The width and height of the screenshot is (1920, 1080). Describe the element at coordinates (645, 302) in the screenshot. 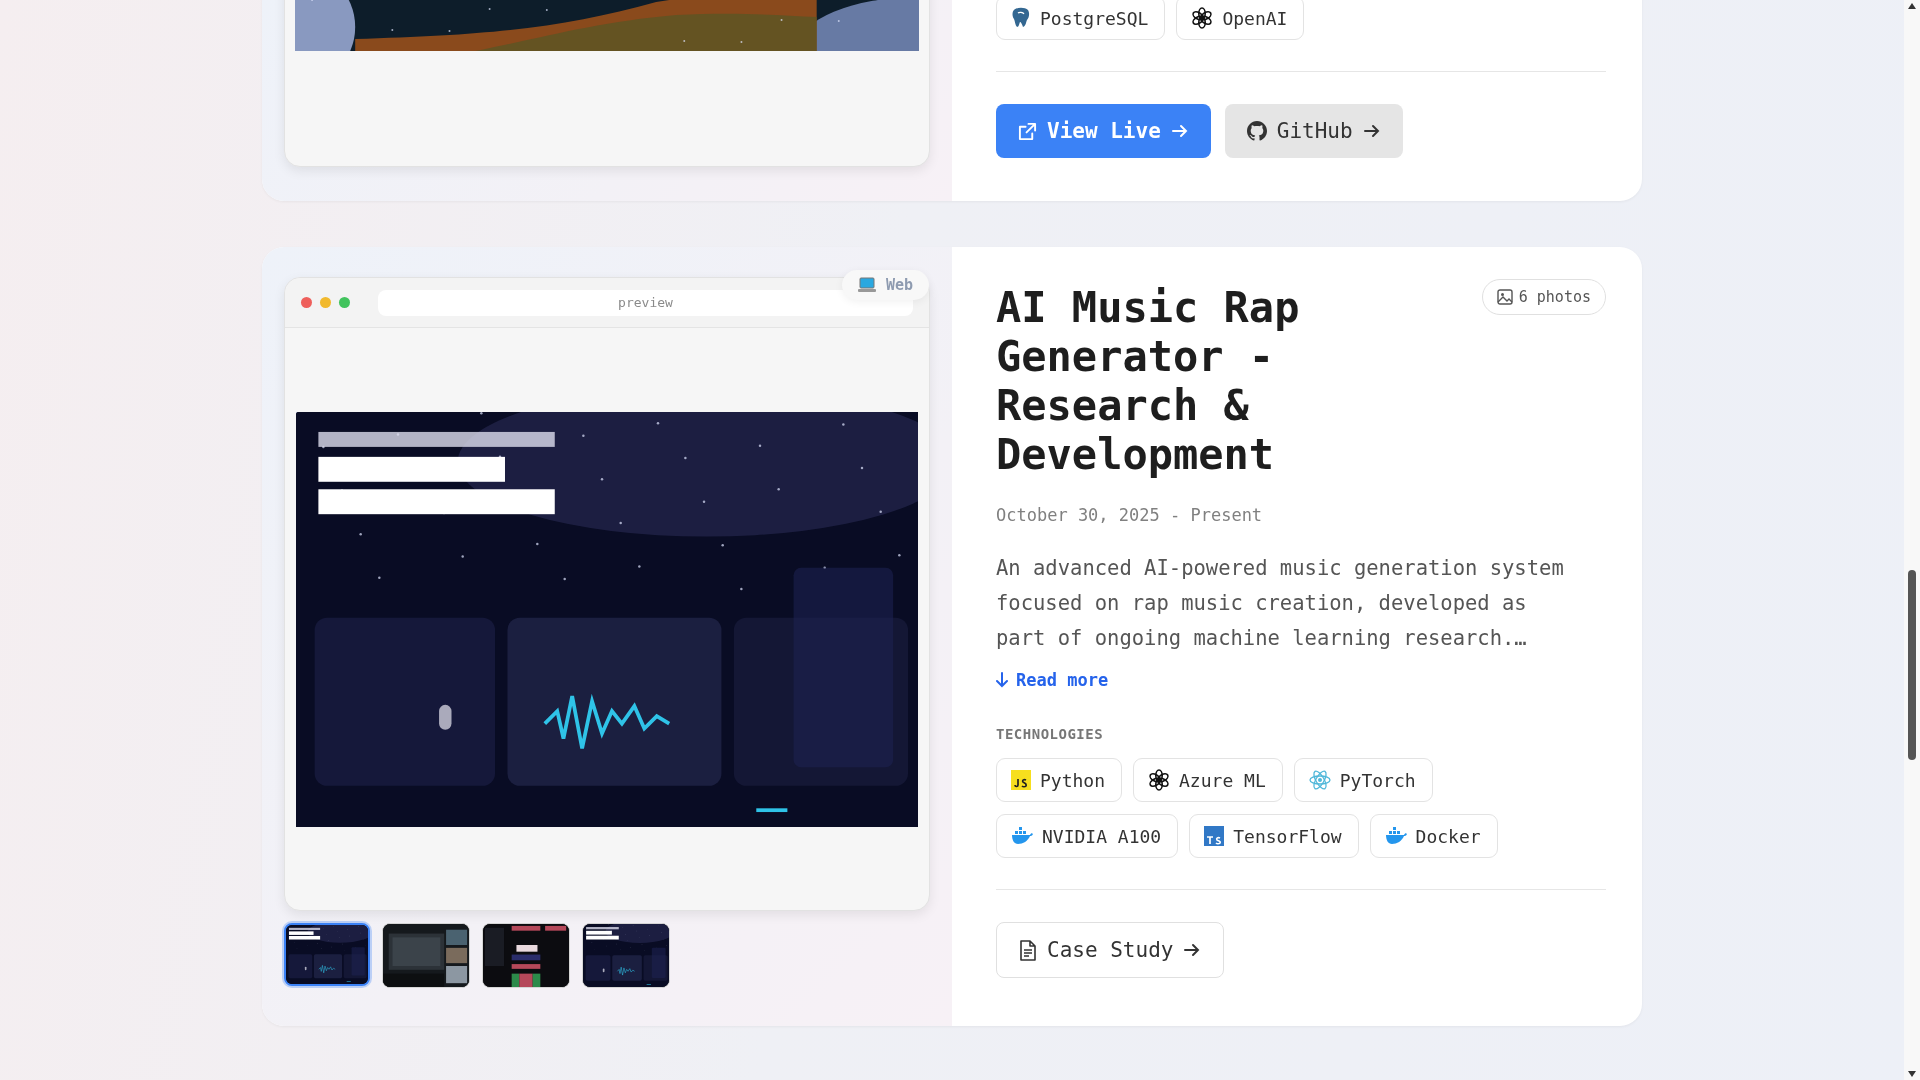

I see `address-bar: preview` at that location.